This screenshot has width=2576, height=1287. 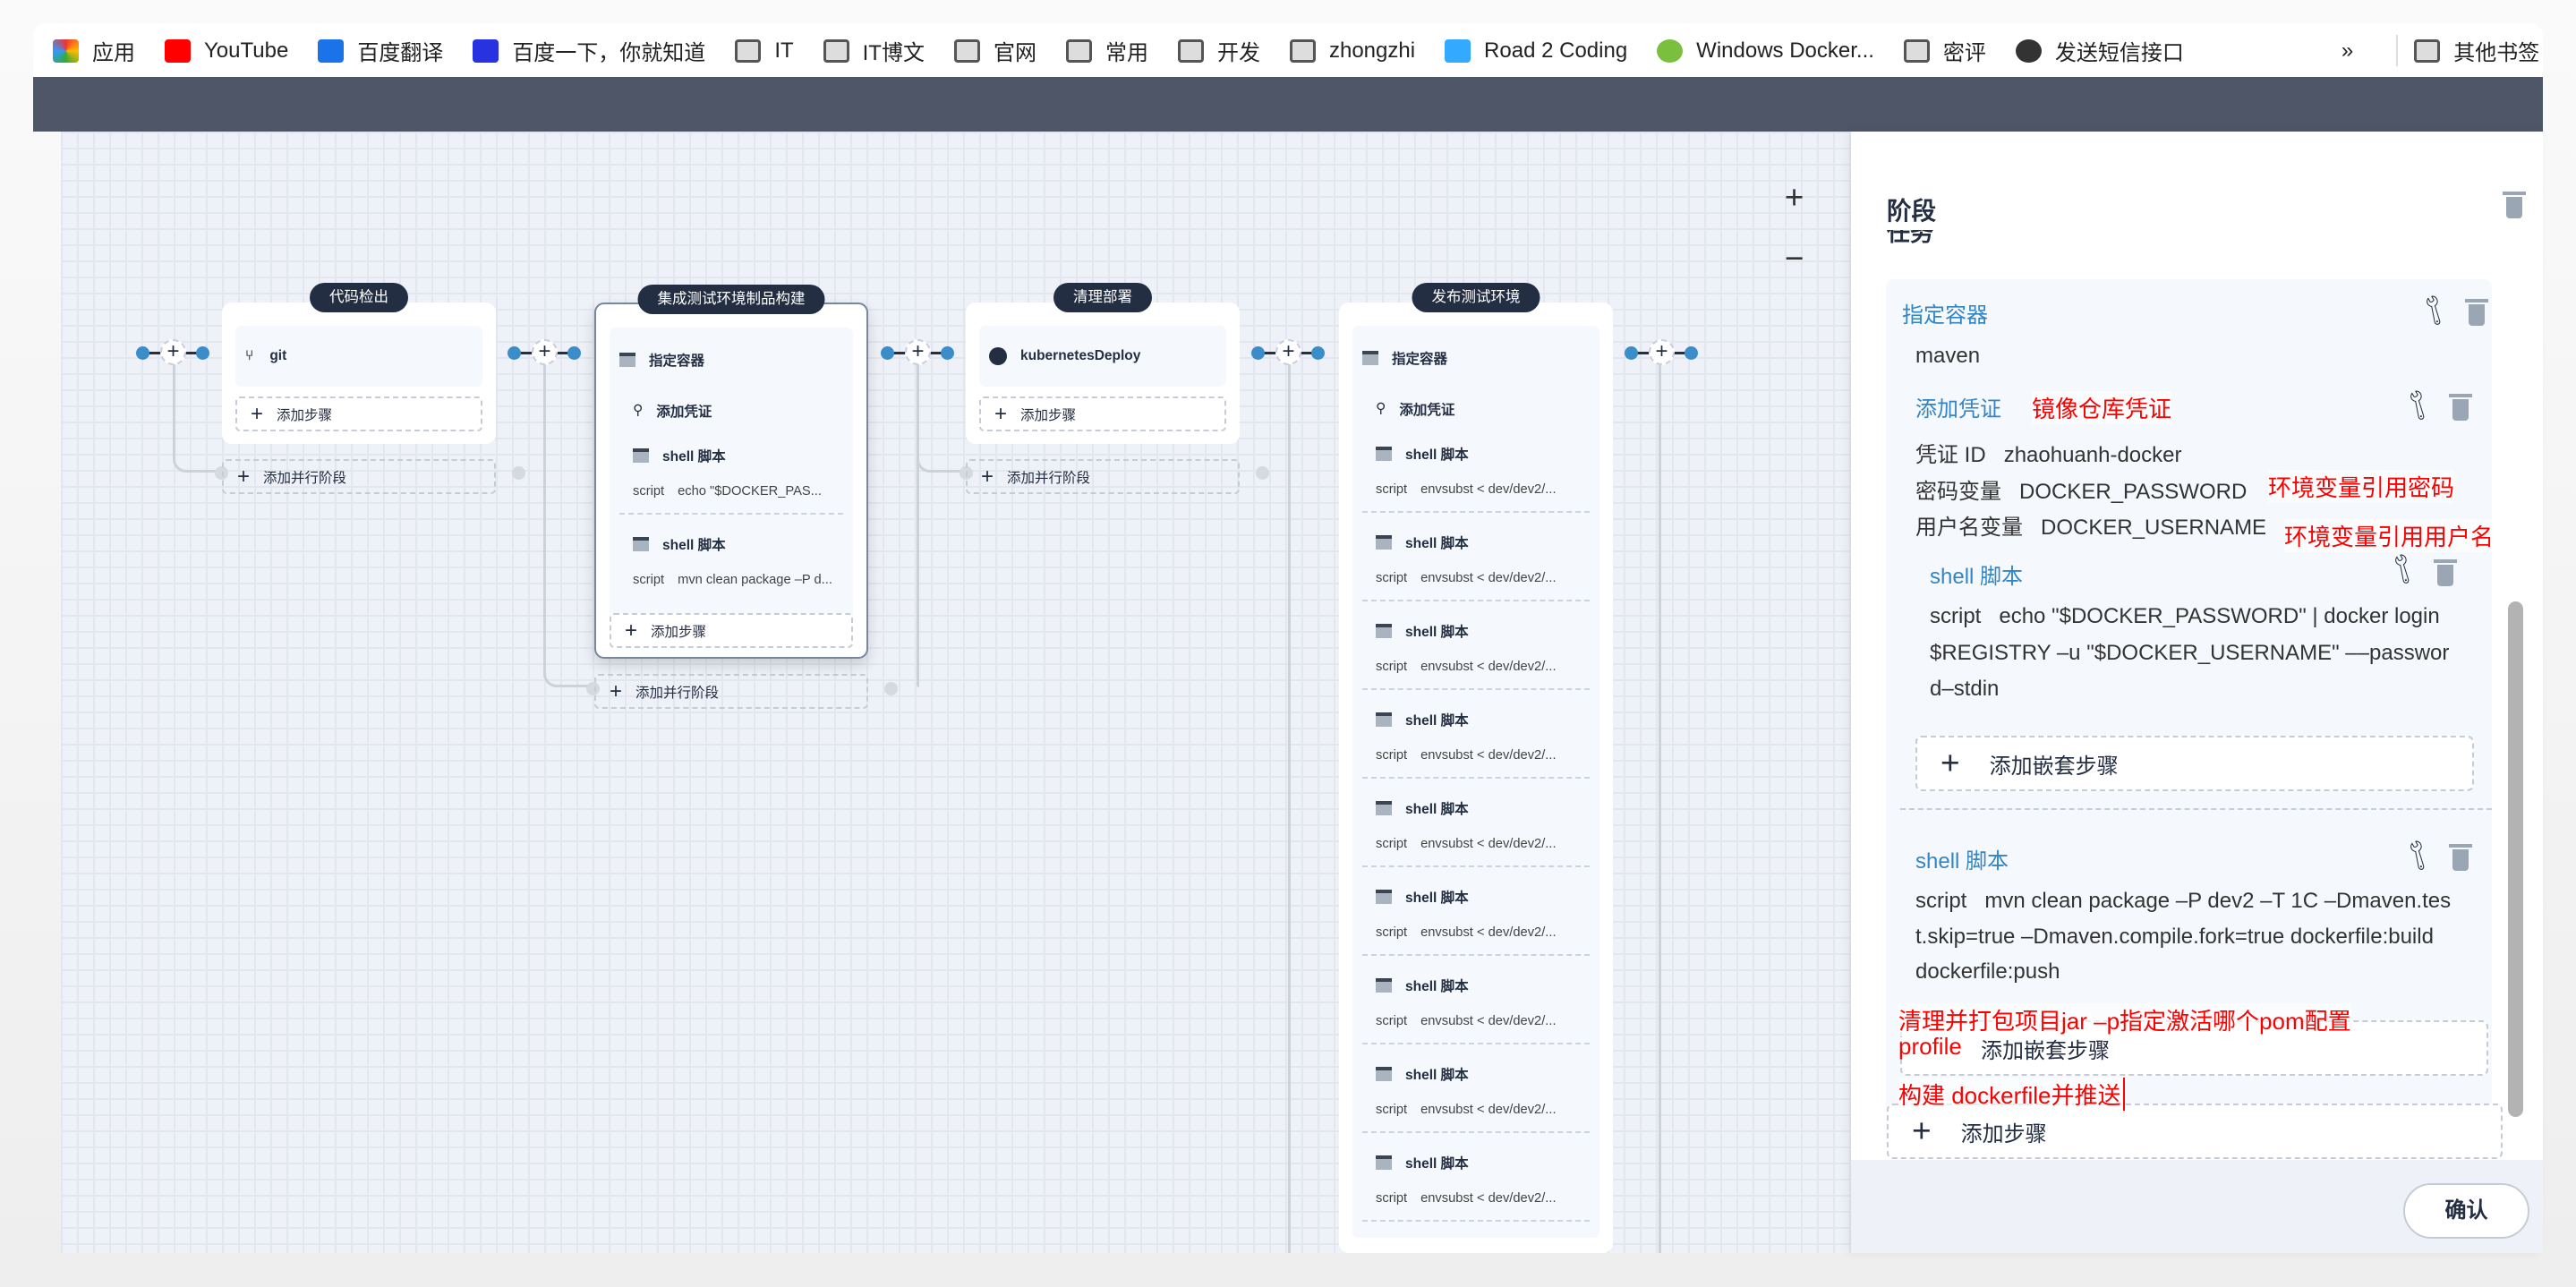 What do you see at coordinates (2514, 205) in the screenshot?
I see `delete-stage-icon` at bounding box center [2514, 205].